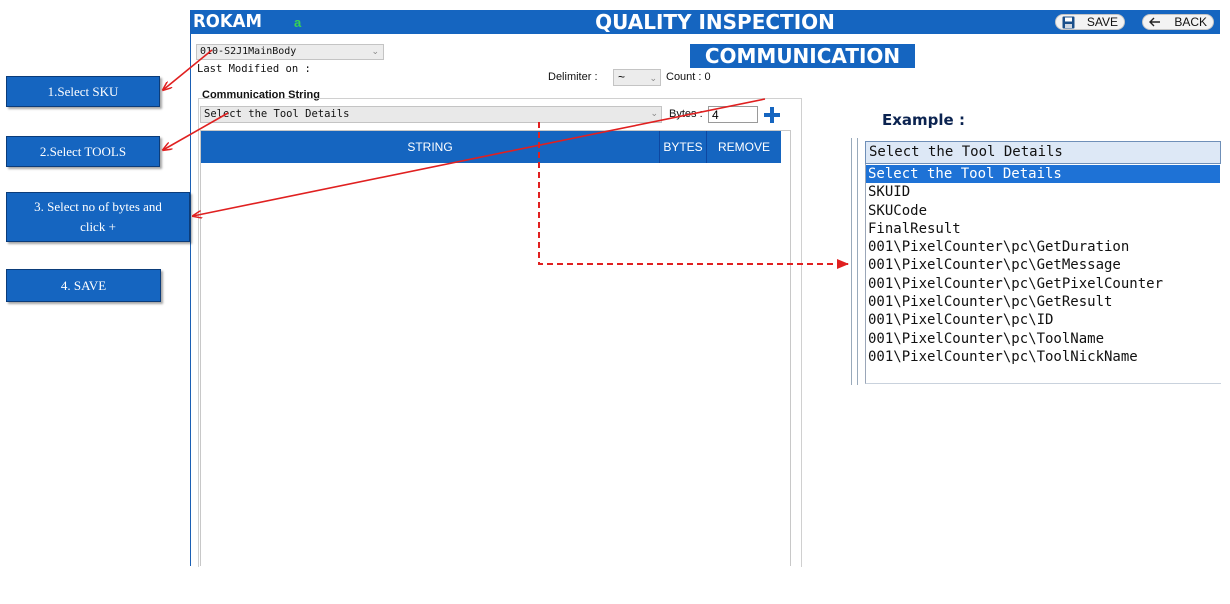  Describe the element at coordinates (479, 157) in the screenshot. I see `arrow-bytes` at that location.